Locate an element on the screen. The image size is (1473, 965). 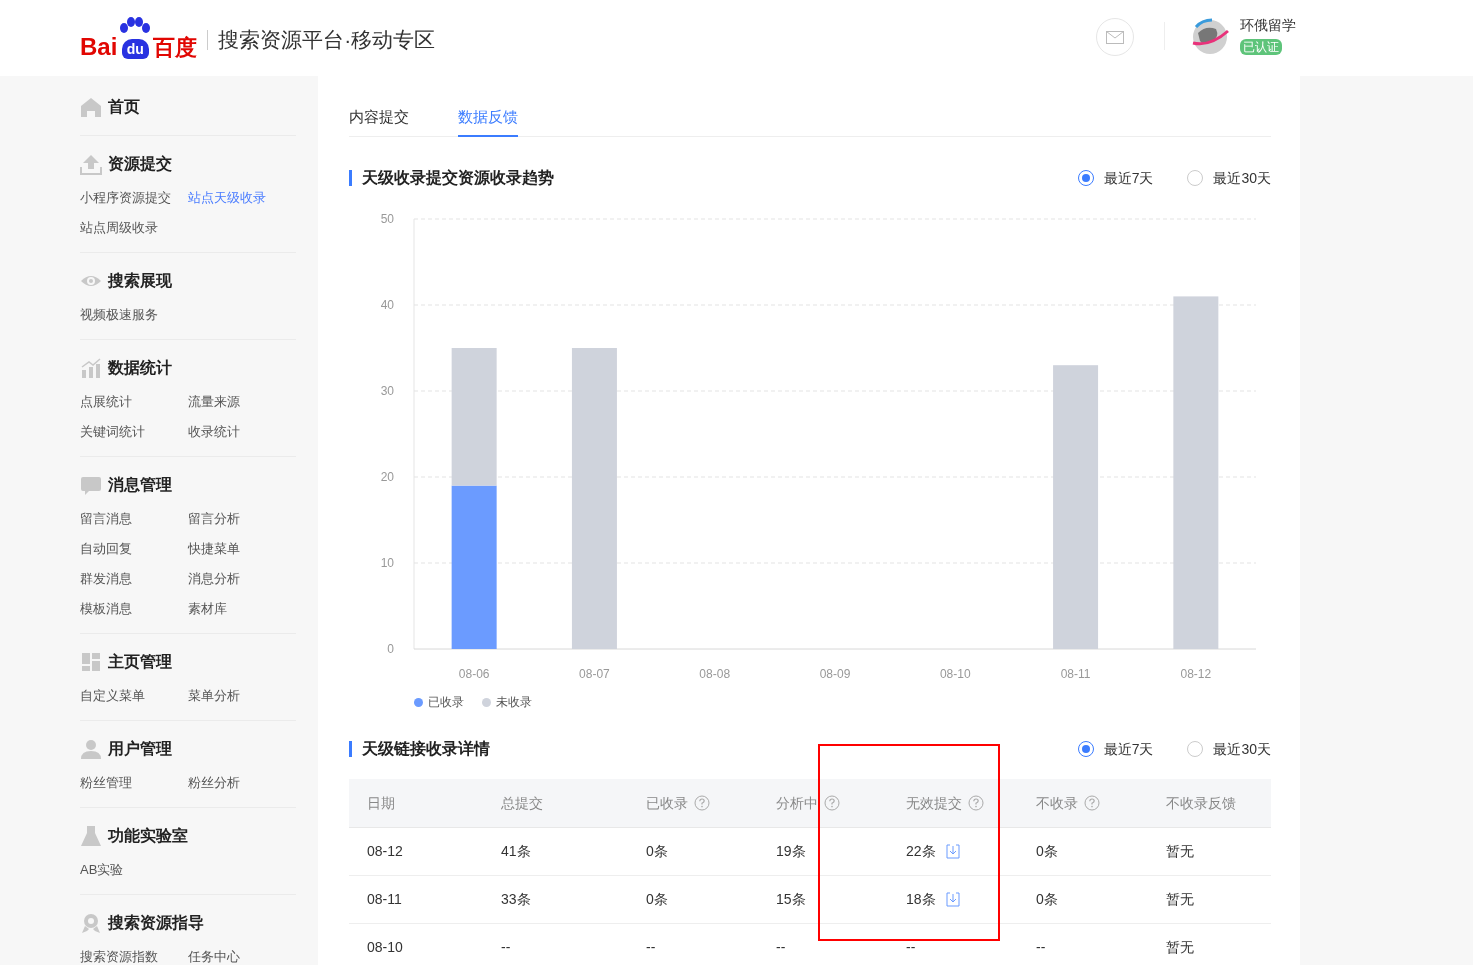
sidebar-item: 粉丝分析 is located at coordinates (242, 783).